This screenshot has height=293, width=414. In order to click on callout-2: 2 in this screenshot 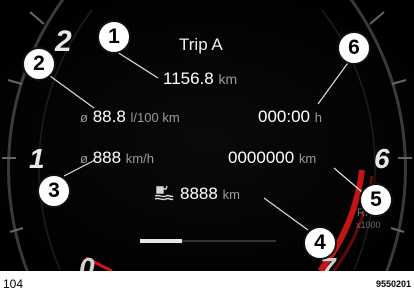, I will do `click(39, 64)`.